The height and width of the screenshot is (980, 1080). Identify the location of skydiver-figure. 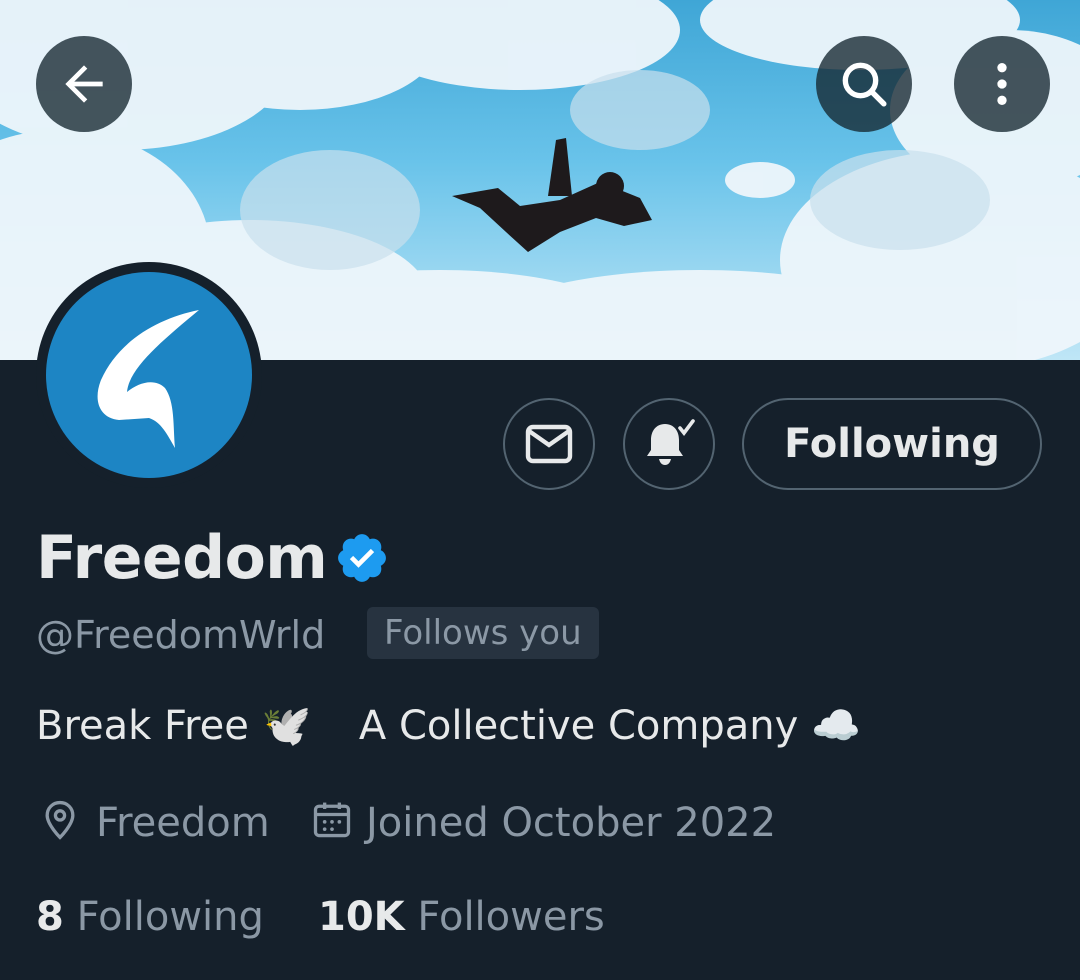
(552, 195).